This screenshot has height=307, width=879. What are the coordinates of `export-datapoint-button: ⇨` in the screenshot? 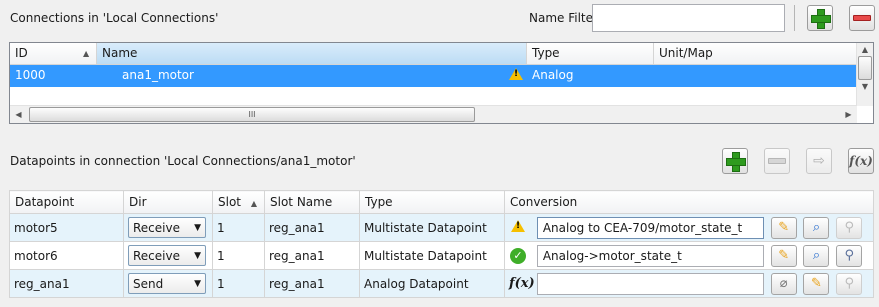 It's located at (819, 161).